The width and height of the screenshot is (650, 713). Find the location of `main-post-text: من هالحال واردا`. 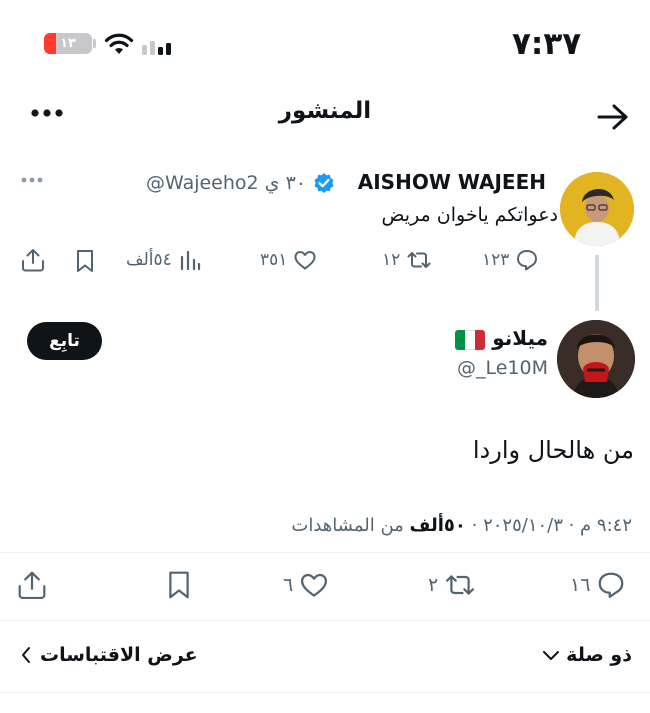

main-post-text: من هالحال واردا is located at coordinates (553, 450).